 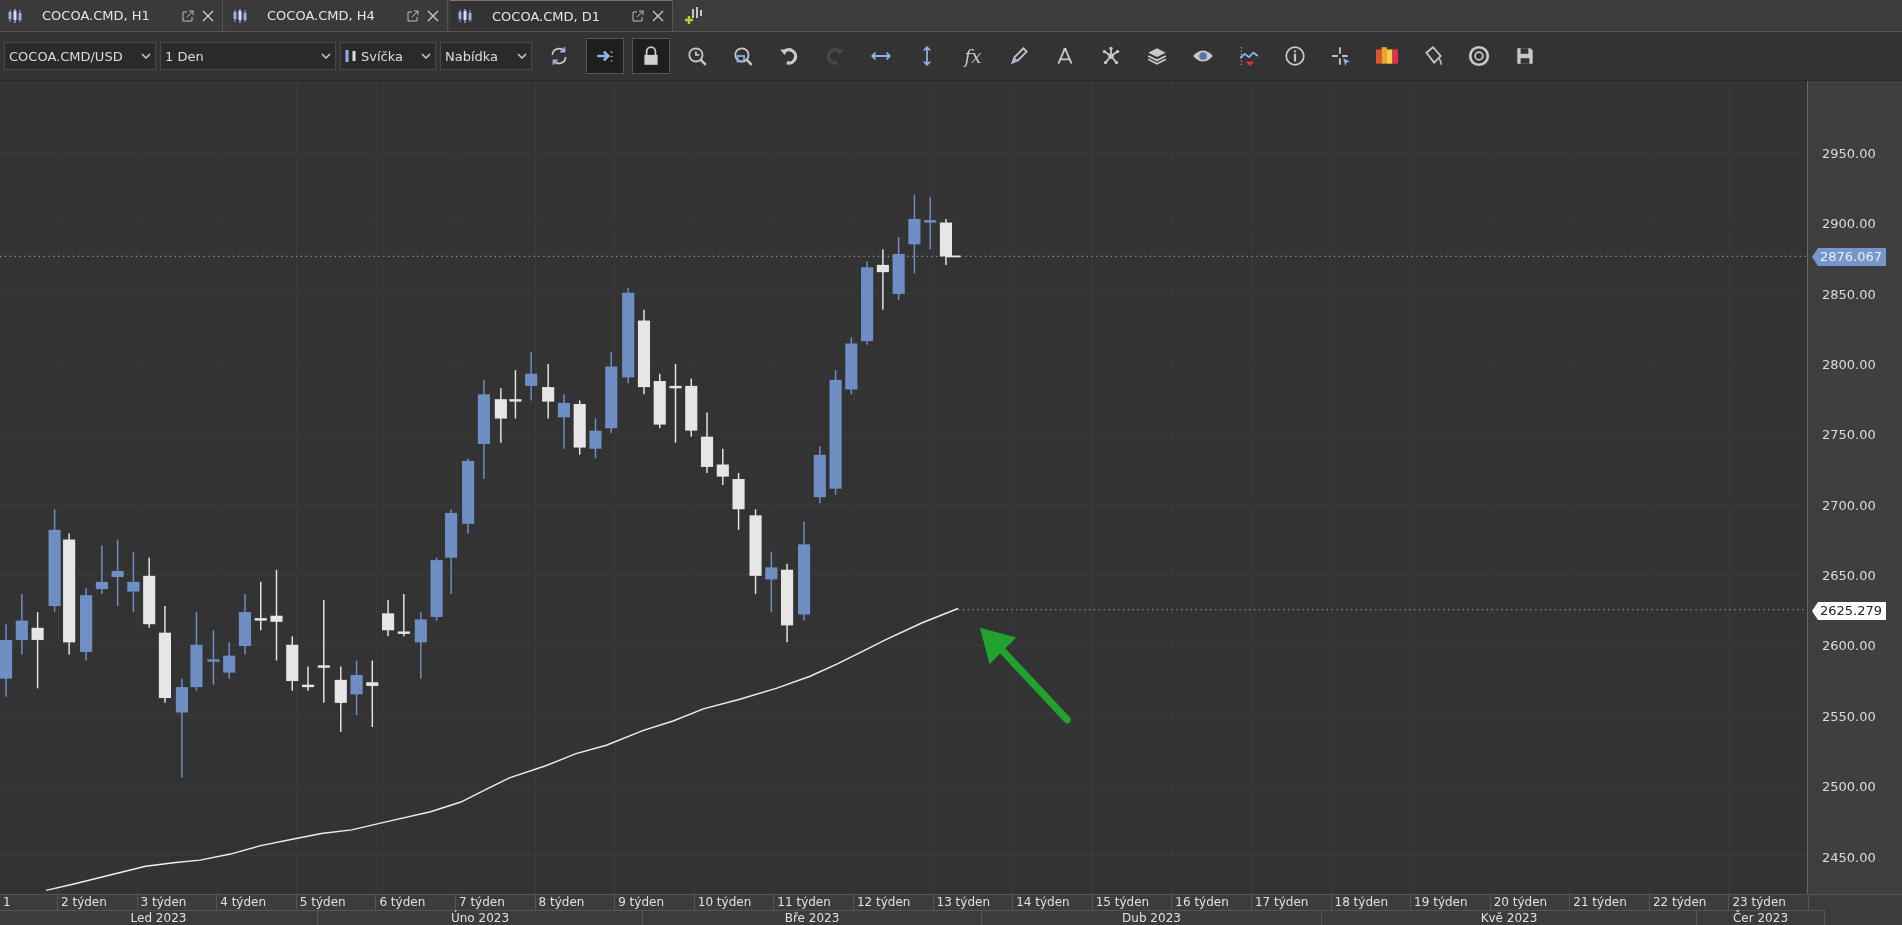 What do you see at coordinates (495, 902) in the screenshot?
I see `week-label: 7 týden` at bounding box center [495, 902].